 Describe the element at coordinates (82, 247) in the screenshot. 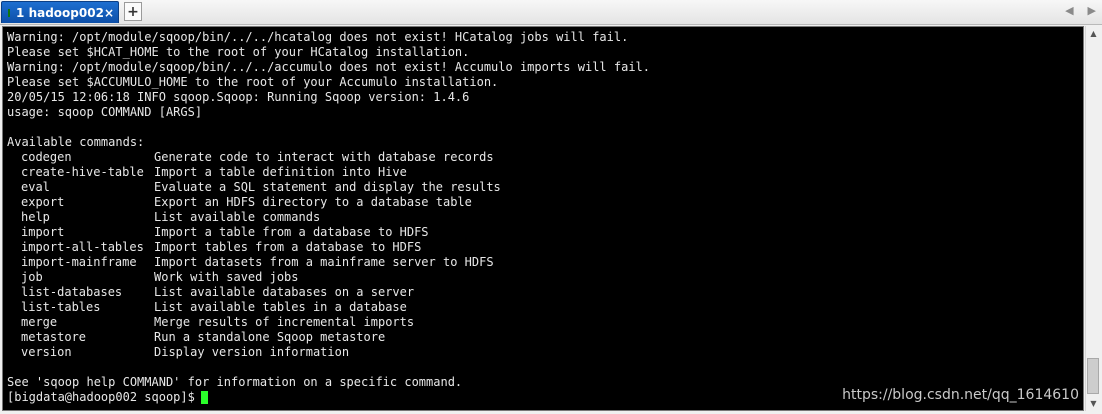

I see `command-name: import-all-tables` at that location.